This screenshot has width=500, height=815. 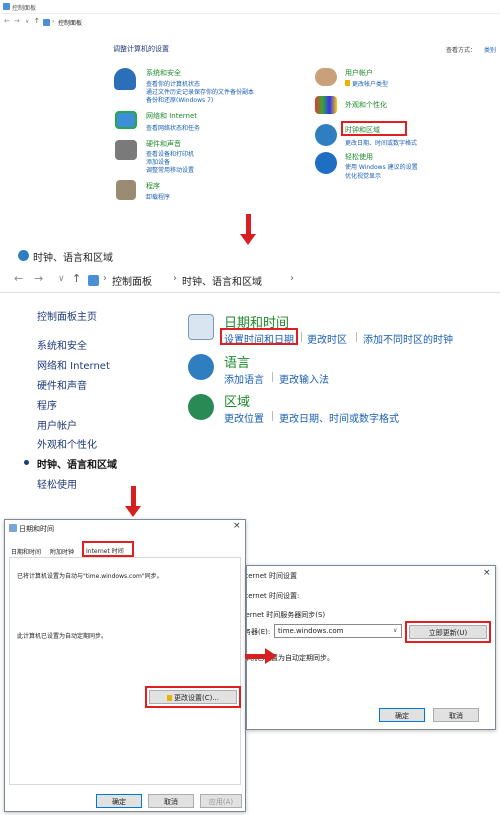 What do you see at coordinates (327, 338) in the screenshot?
I see `link-change-timezone: 更改时区` at bounding box center [327, 338].